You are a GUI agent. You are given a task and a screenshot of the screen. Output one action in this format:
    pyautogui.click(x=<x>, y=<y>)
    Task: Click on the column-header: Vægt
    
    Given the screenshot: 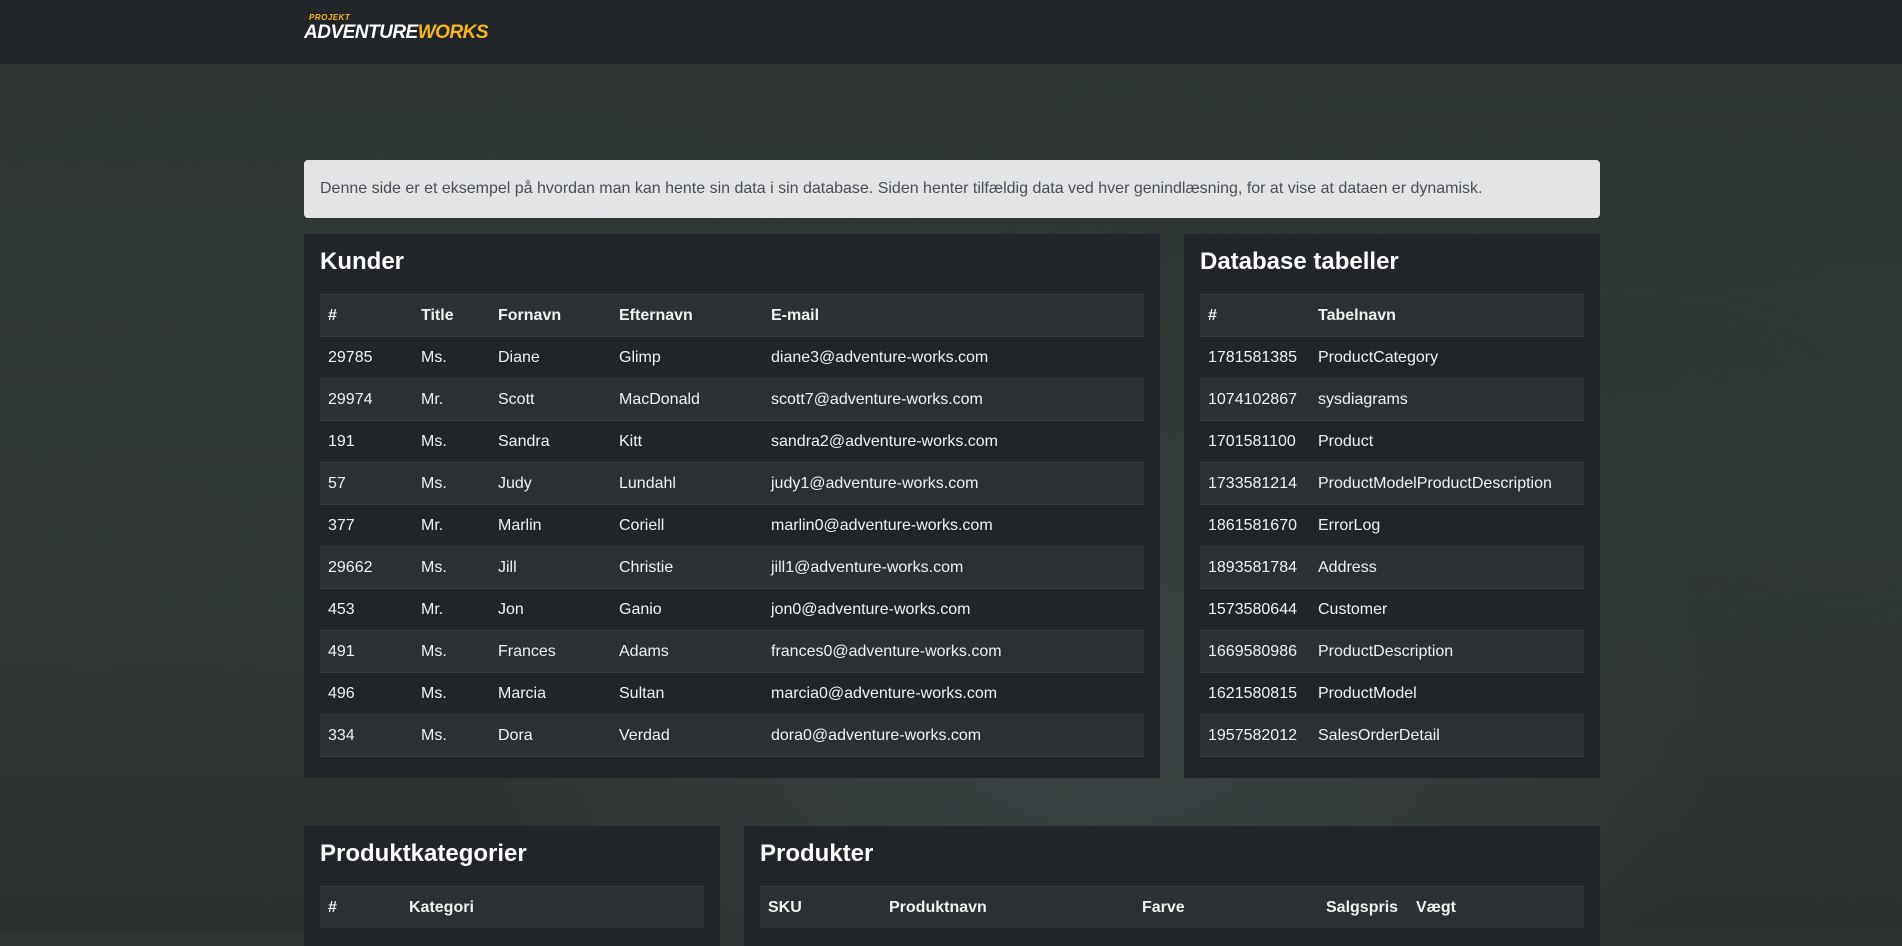 What is the action you would take?
    pyautogui.click(x=1496, y=907)
    